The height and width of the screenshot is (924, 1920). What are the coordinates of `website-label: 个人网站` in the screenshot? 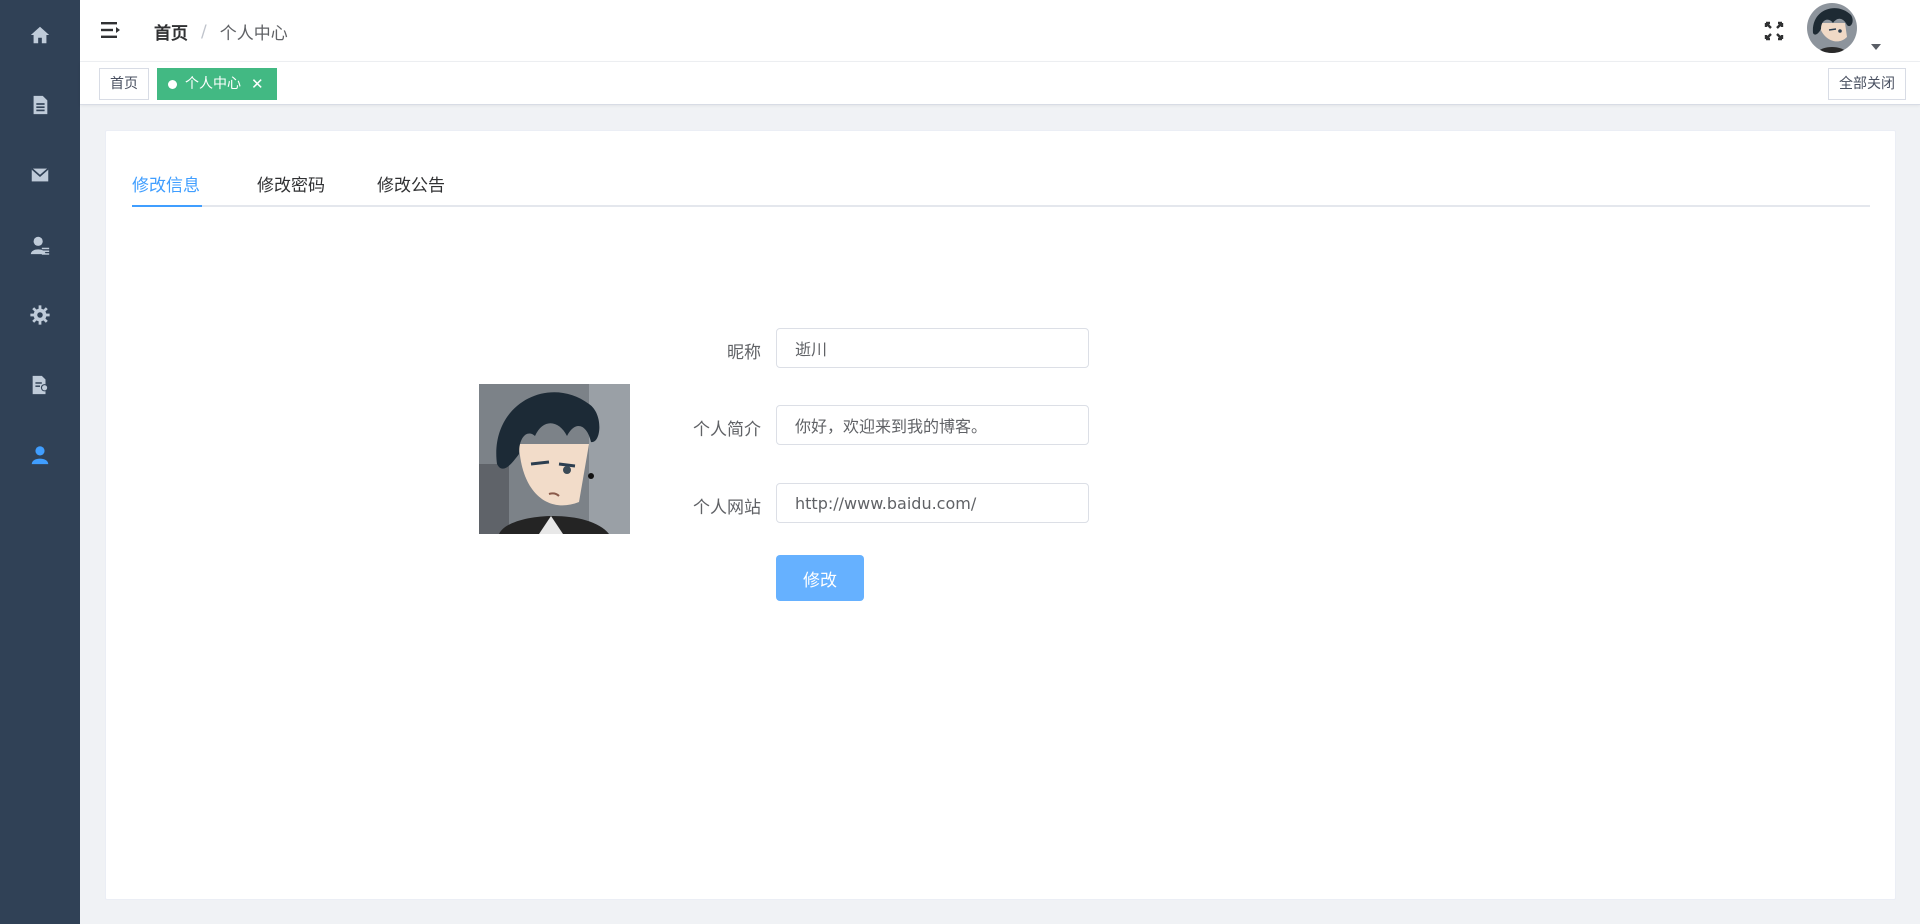 It's located at (727, 508).